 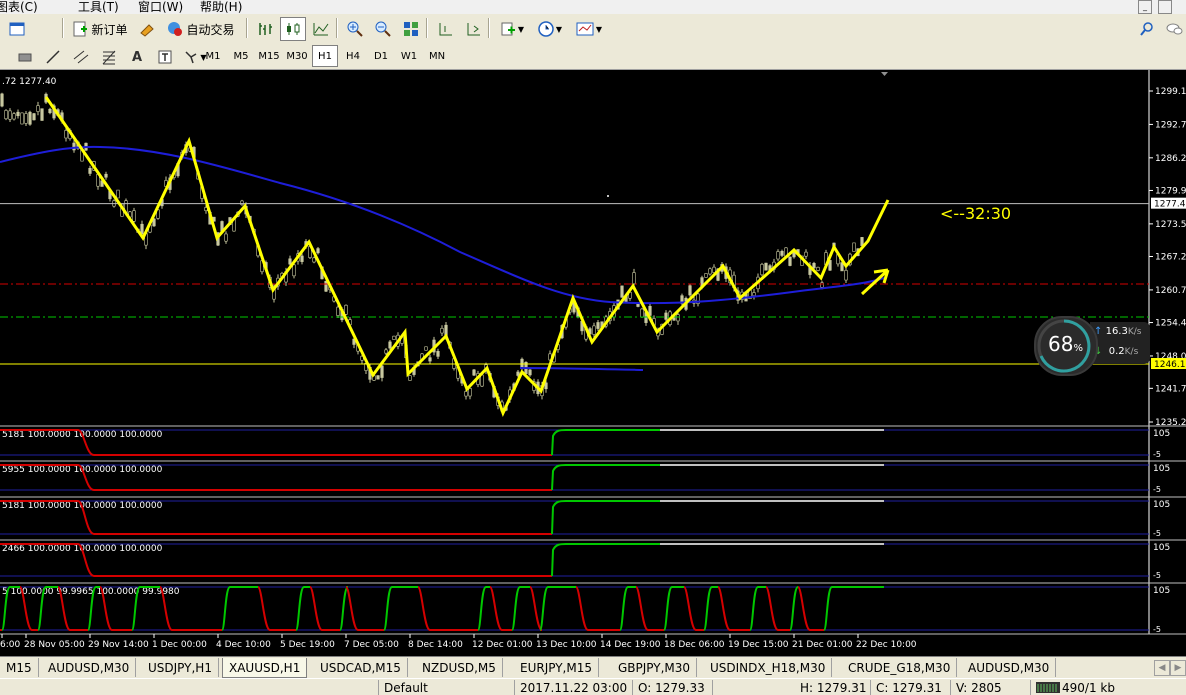 I want to click on autoscroll-button, so click(x=473, y=29).